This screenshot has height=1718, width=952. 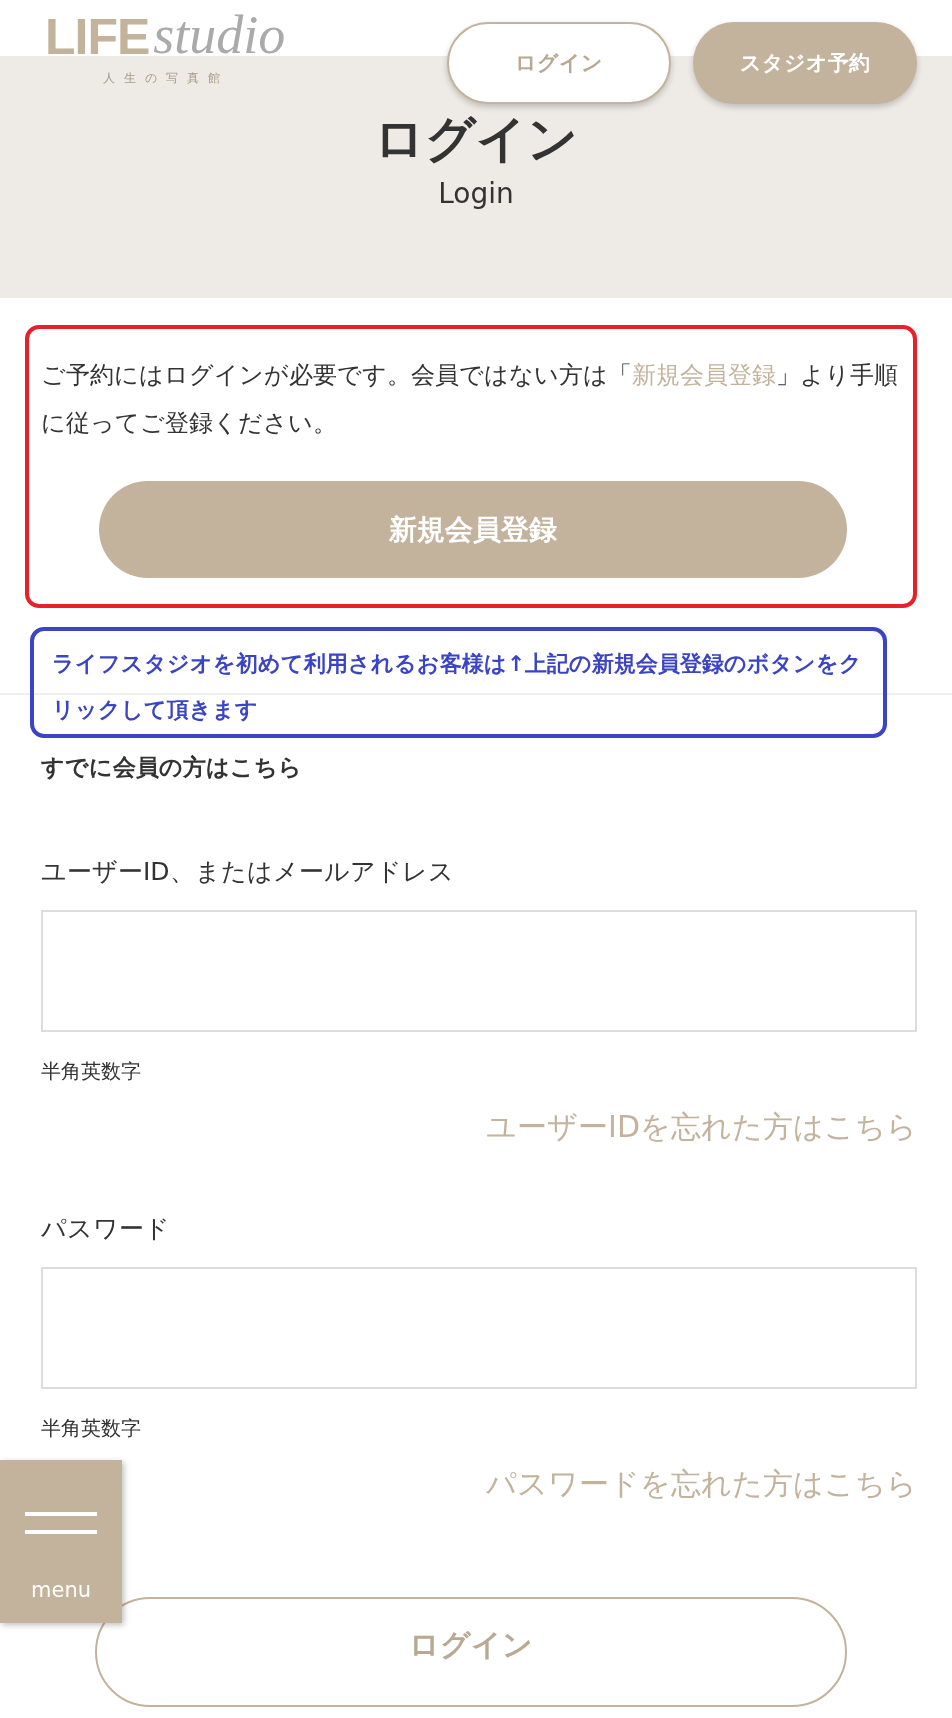 I want to click on logo-text: LIFE, so click(x=97, y=37).